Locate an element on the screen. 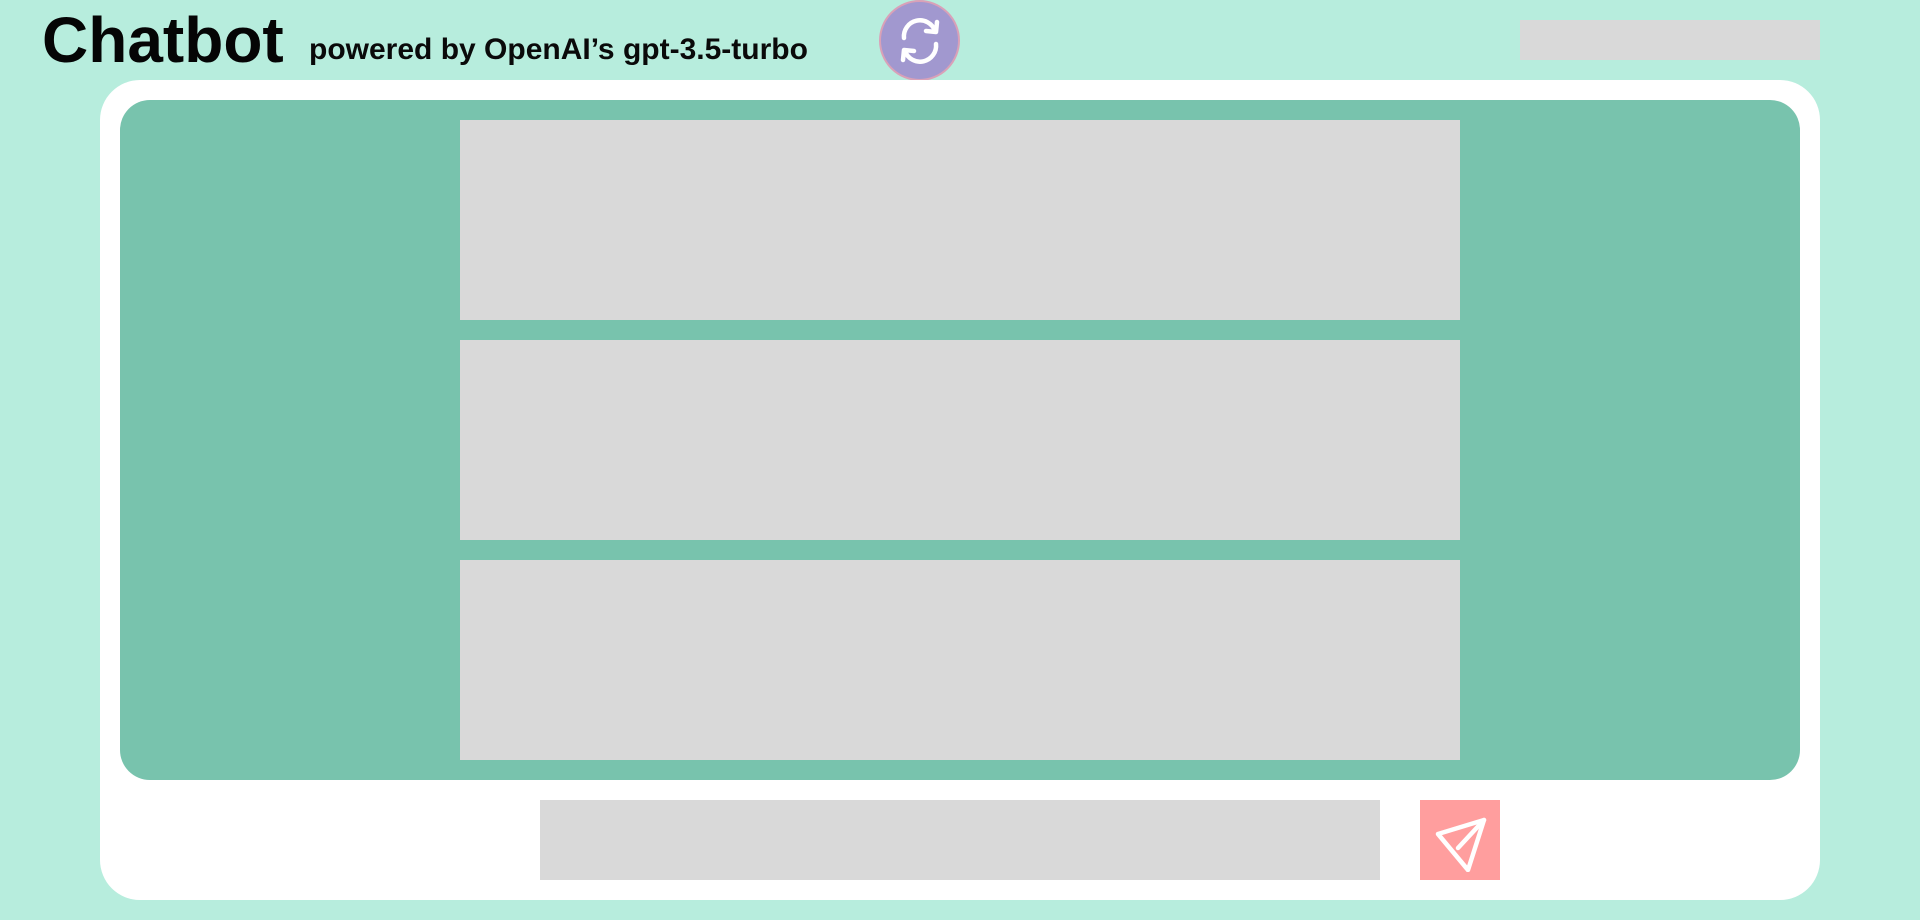 The image size is (1920, 920). refresh-icon is located at coordinates (920, 41).